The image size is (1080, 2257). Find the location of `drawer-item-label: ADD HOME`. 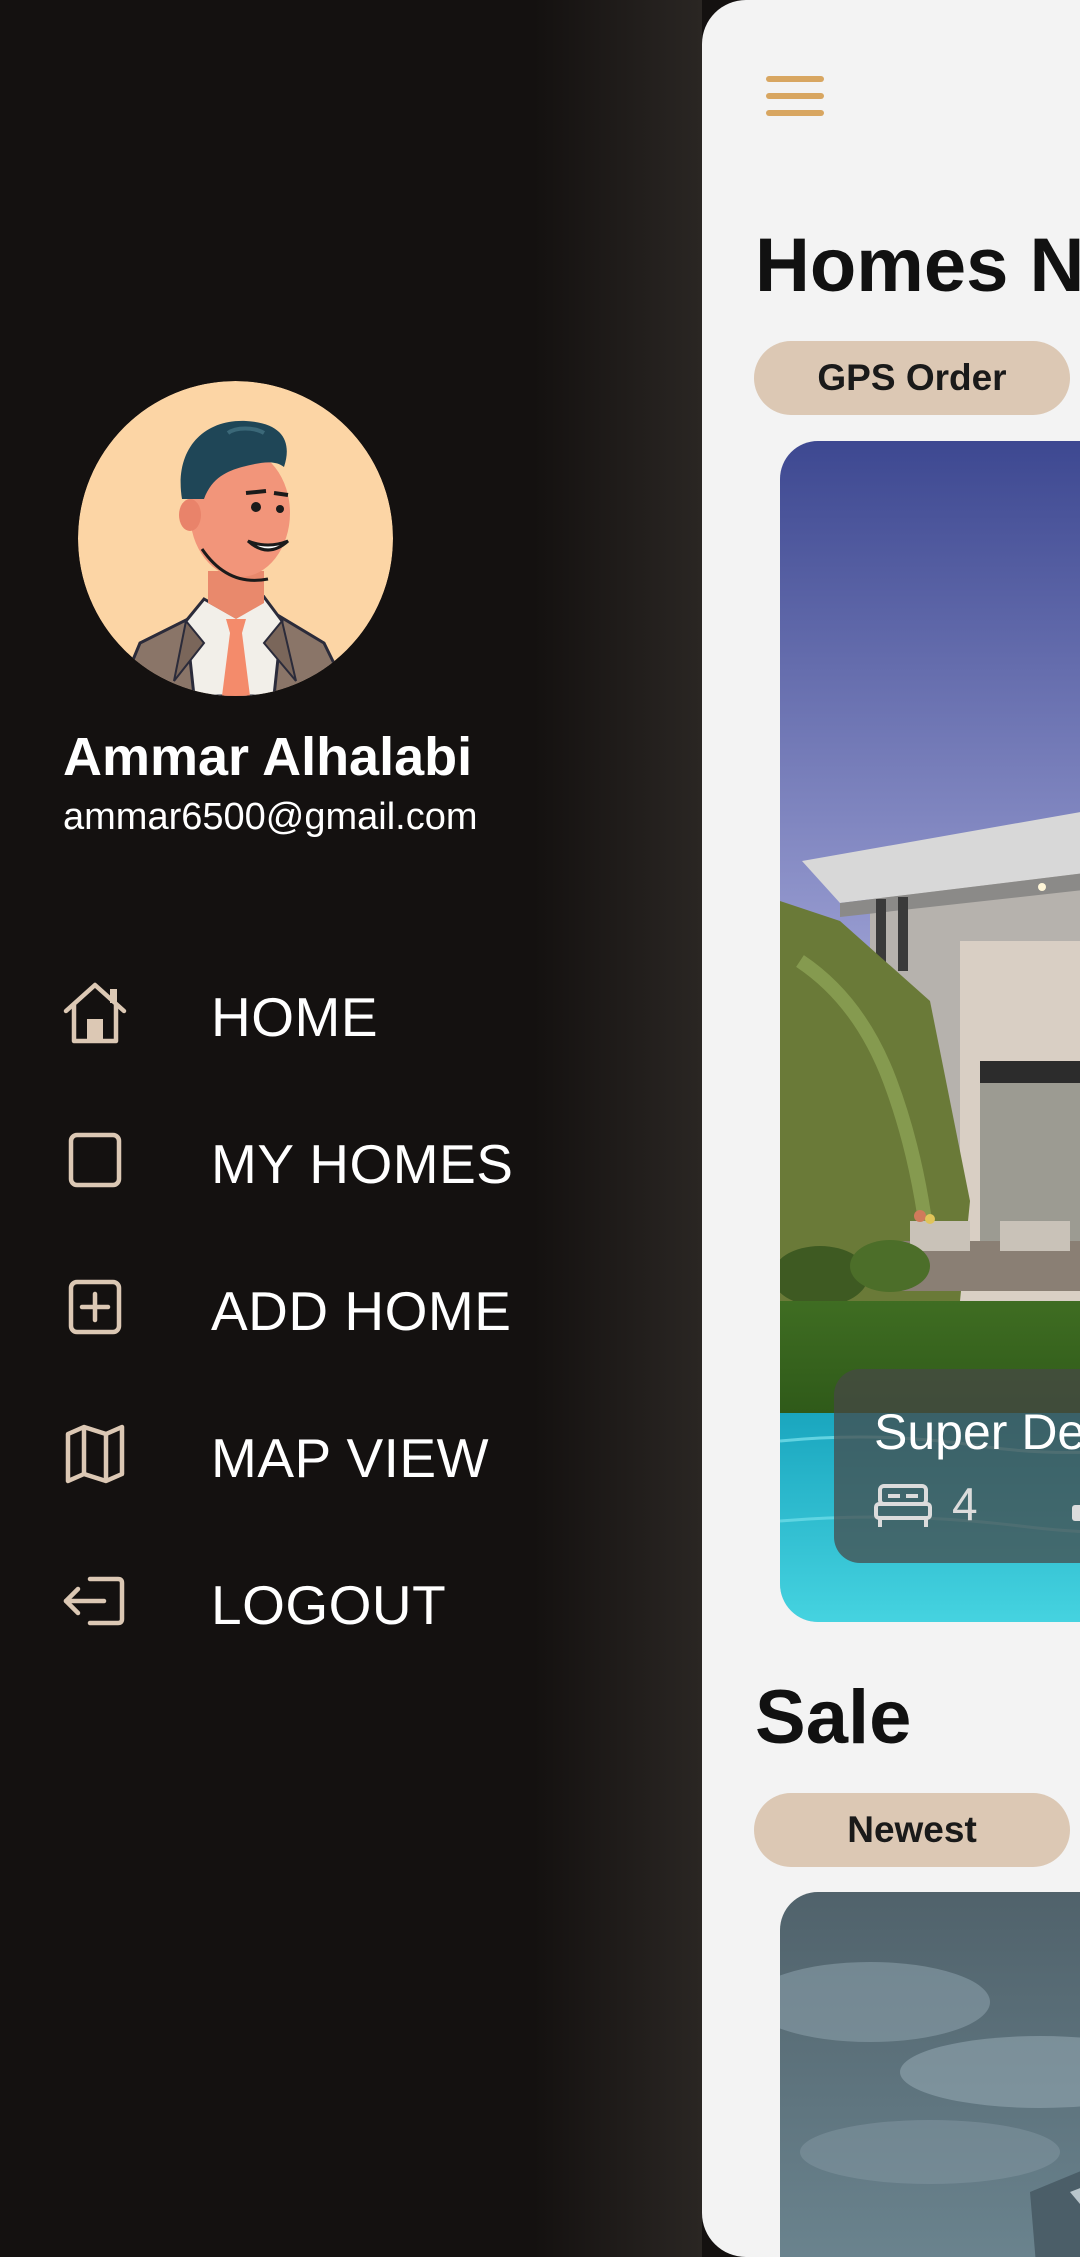

drawer-item-label: ADD HOME is located at coordinates (361, 1311).